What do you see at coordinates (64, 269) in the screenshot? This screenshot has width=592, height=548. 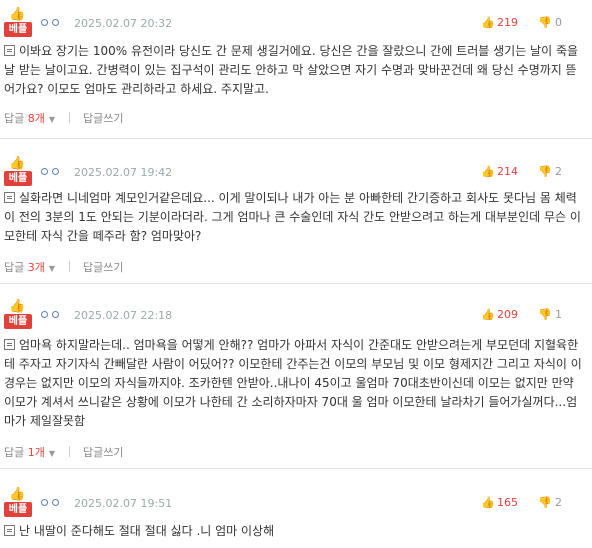 I see `comment-footer: 답글 3개 ▼ 답글쓰기` at bounding box center [64, 269].